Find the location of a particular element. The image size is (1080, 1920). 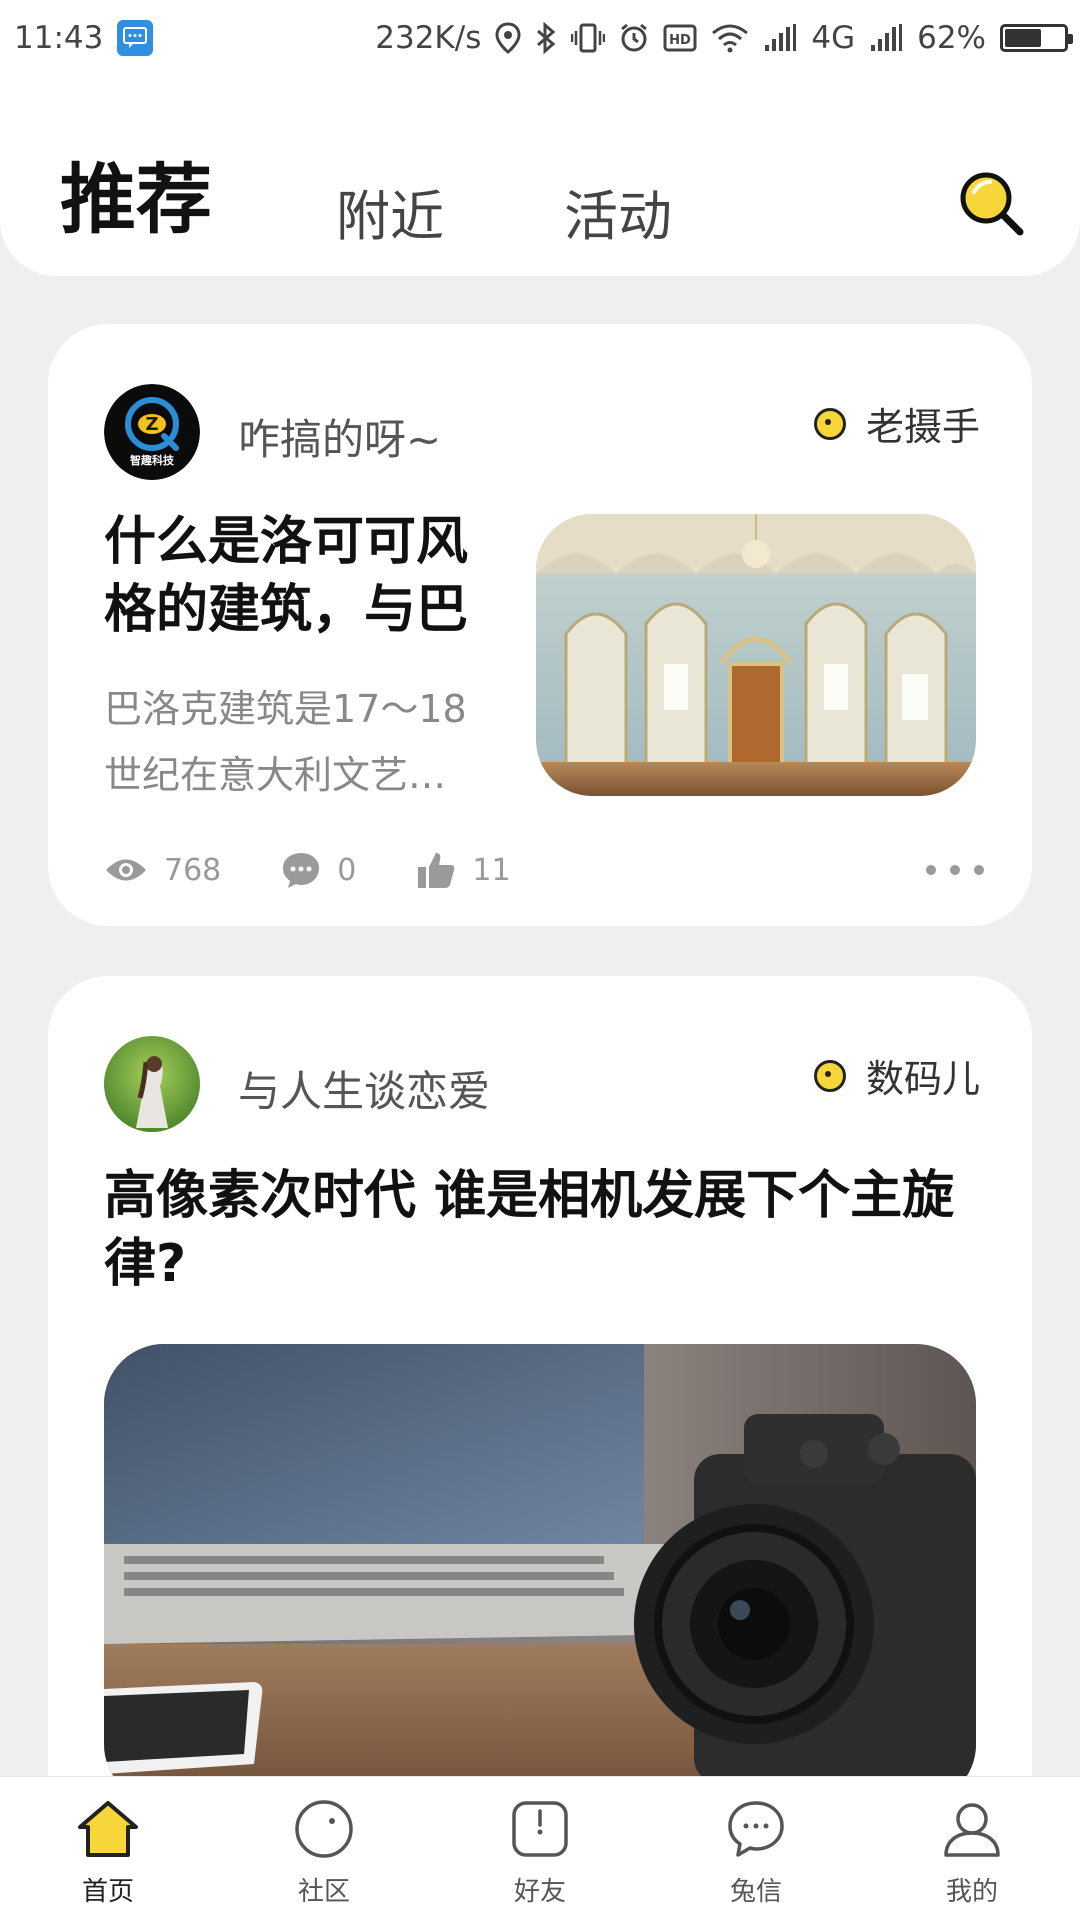

avatar: Z 智趣科技 is located at coordinates (152, 432).